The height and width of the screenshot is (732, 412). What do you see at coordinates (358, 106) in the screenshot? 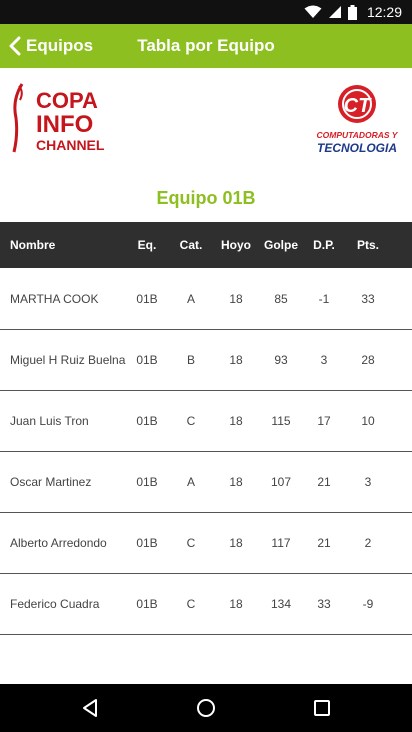
I see `ct-logo-mark: CT` at bounding box center [358, 106].